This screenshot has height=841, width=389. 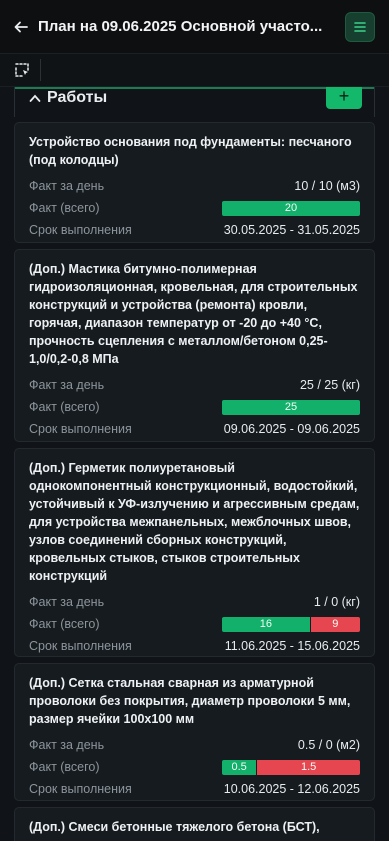 What do you see at coordinates (194, 789) in the screenshot?
I see `deadline-row: Срок выполнения 10.06.2025 - 12.06.2025` at bounding box center [194, 789].